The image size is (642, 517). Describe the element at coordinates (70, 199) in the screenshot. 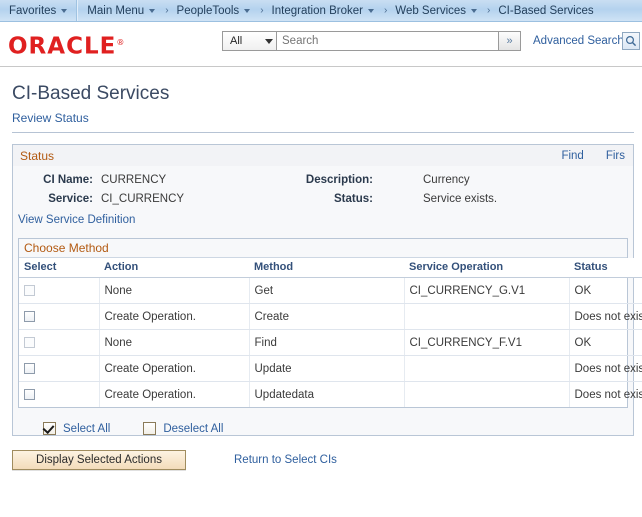

I see `service-label: Service:` at that location.